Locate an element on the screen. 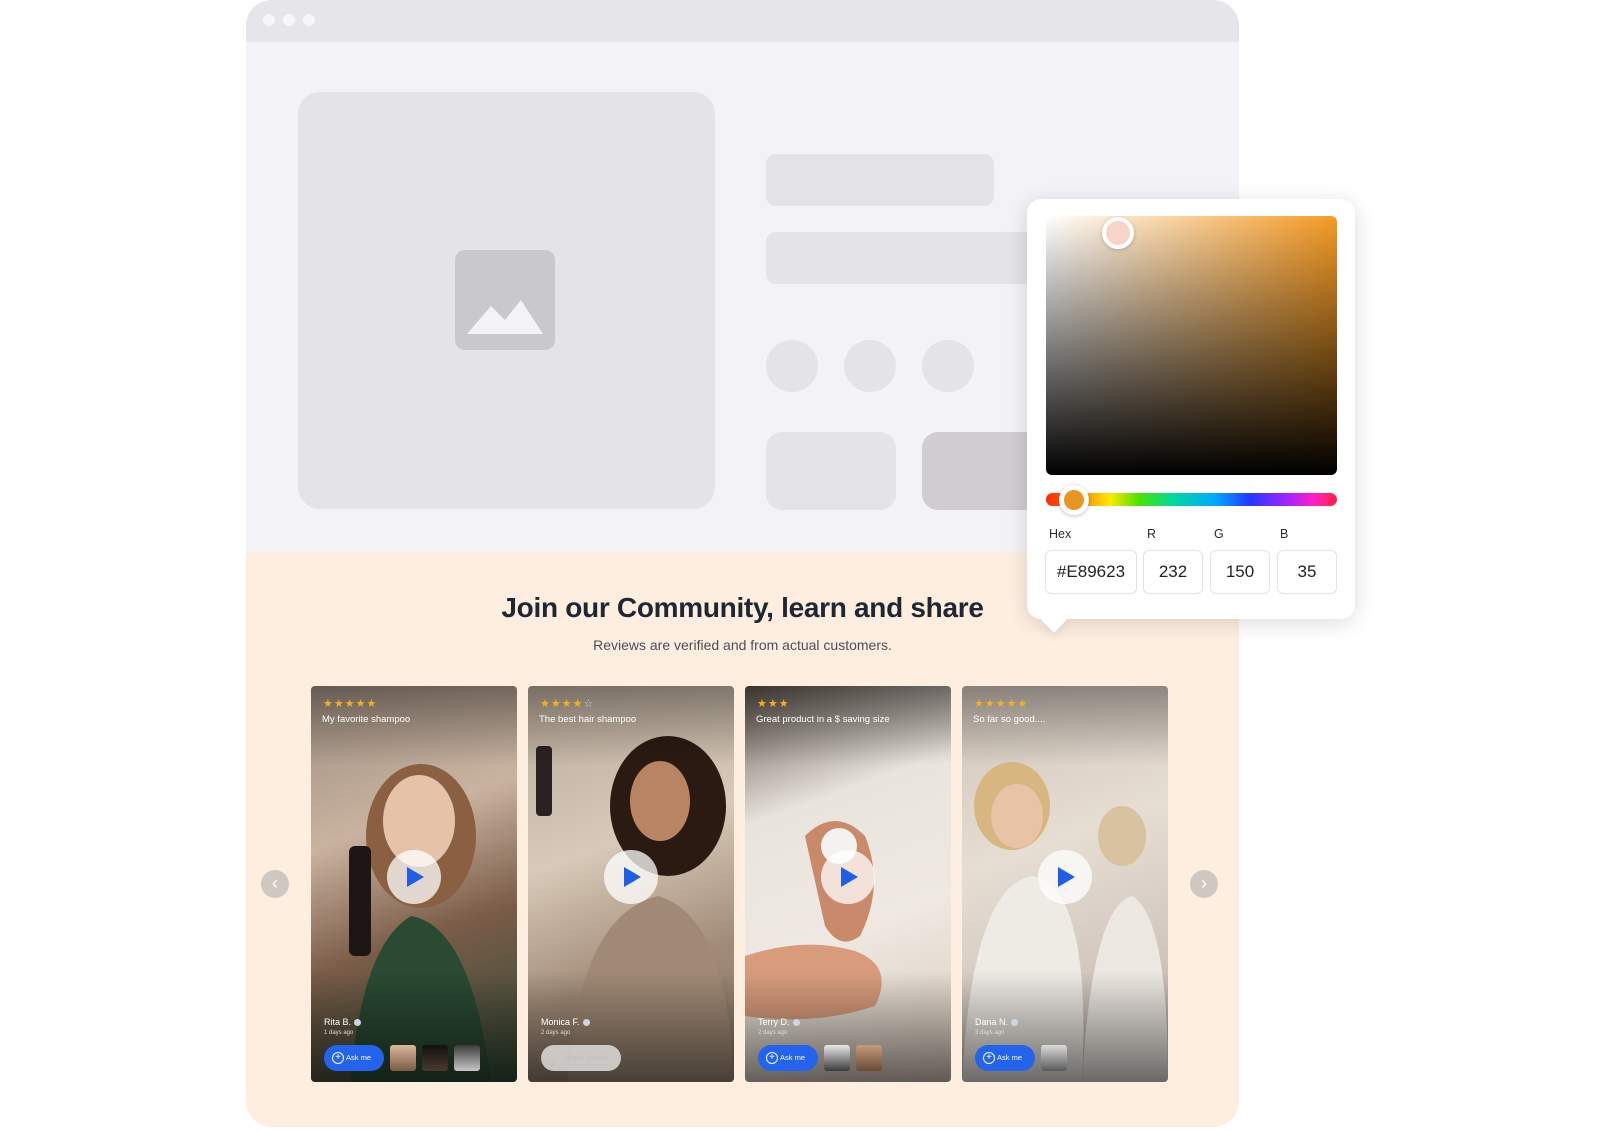  carousel-next-button: › is located at coordinates (1204, 884).